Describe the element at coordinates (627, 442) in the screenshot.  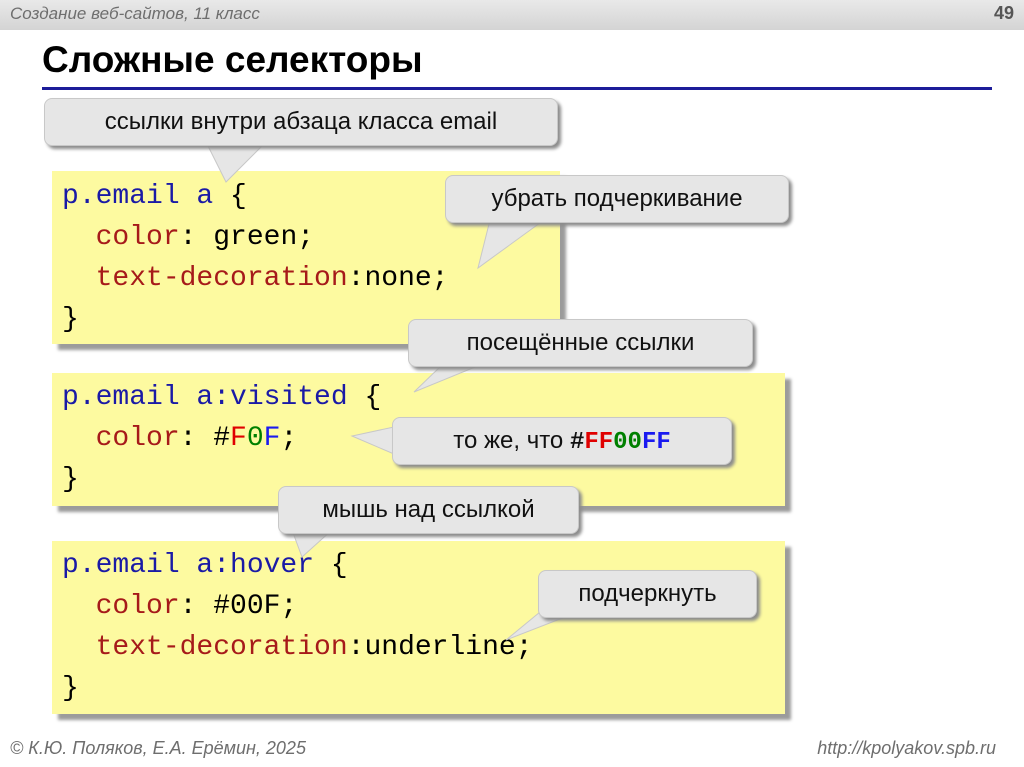
I see `hex-green-pair: 00` at that location.